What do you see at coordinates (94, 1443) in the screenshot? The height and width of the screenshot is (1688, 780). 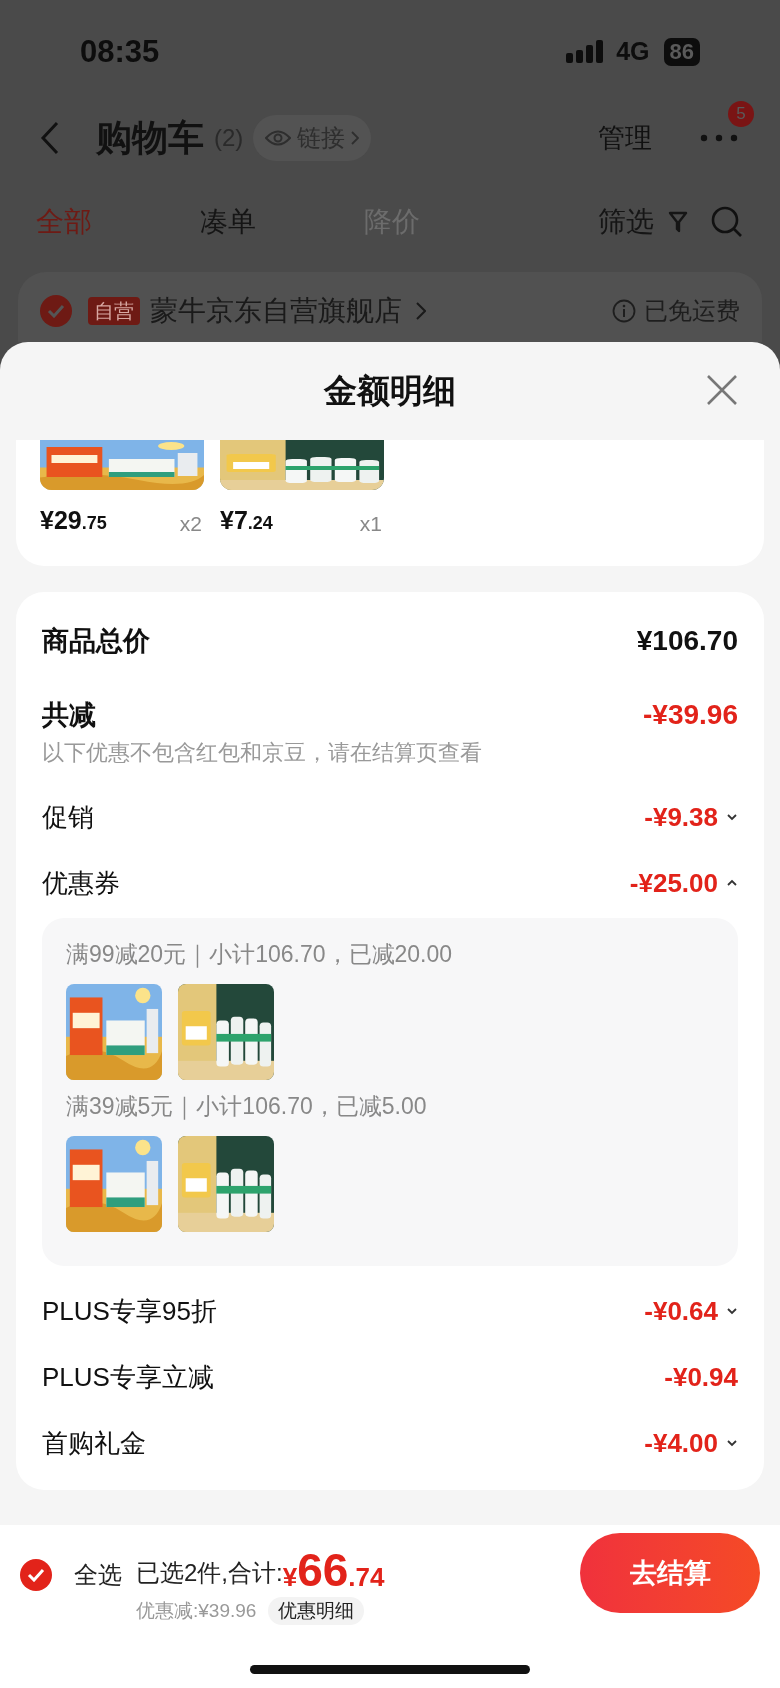 I see `discount-item-label: 首购礼金` at bounding box center [94, 1443].